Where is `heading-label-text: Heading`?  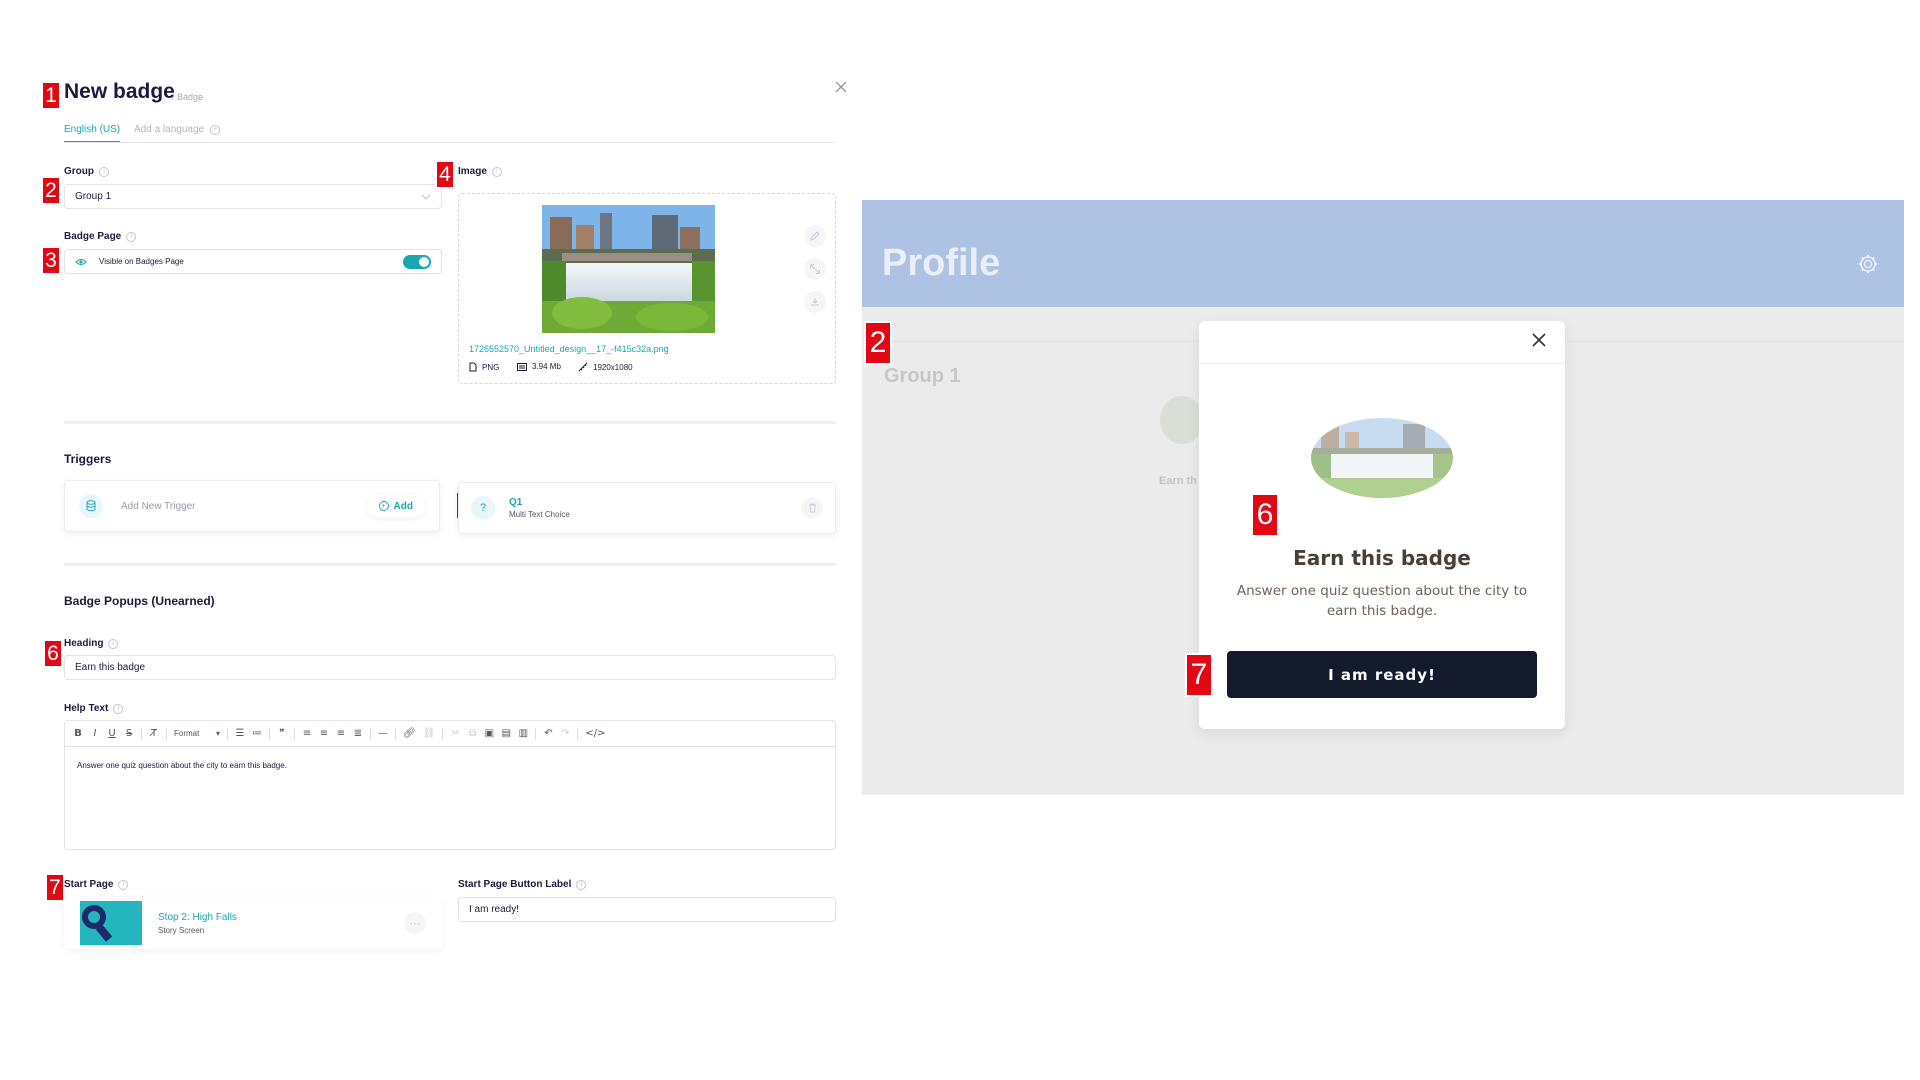
heading-label-text: Heading is located at coordinates (84, 643).